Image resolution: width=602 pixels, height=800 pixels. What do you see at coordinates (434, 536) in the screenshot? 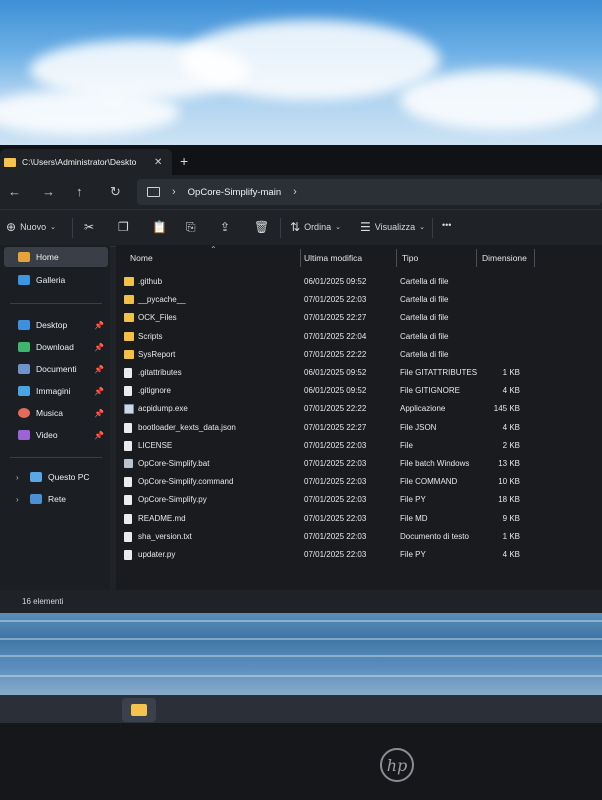
I see `file-type: Documento di testo` at bounding box center [434, 536].